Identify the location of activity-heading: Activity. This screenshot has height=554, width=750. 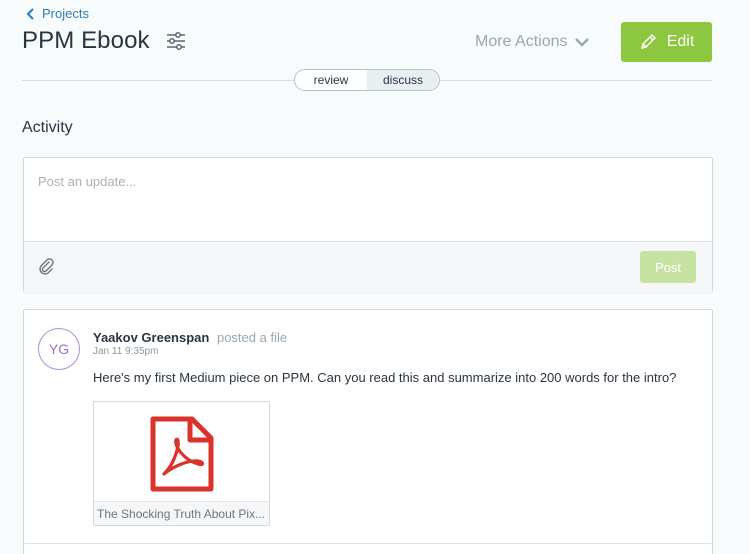
(47, 127).